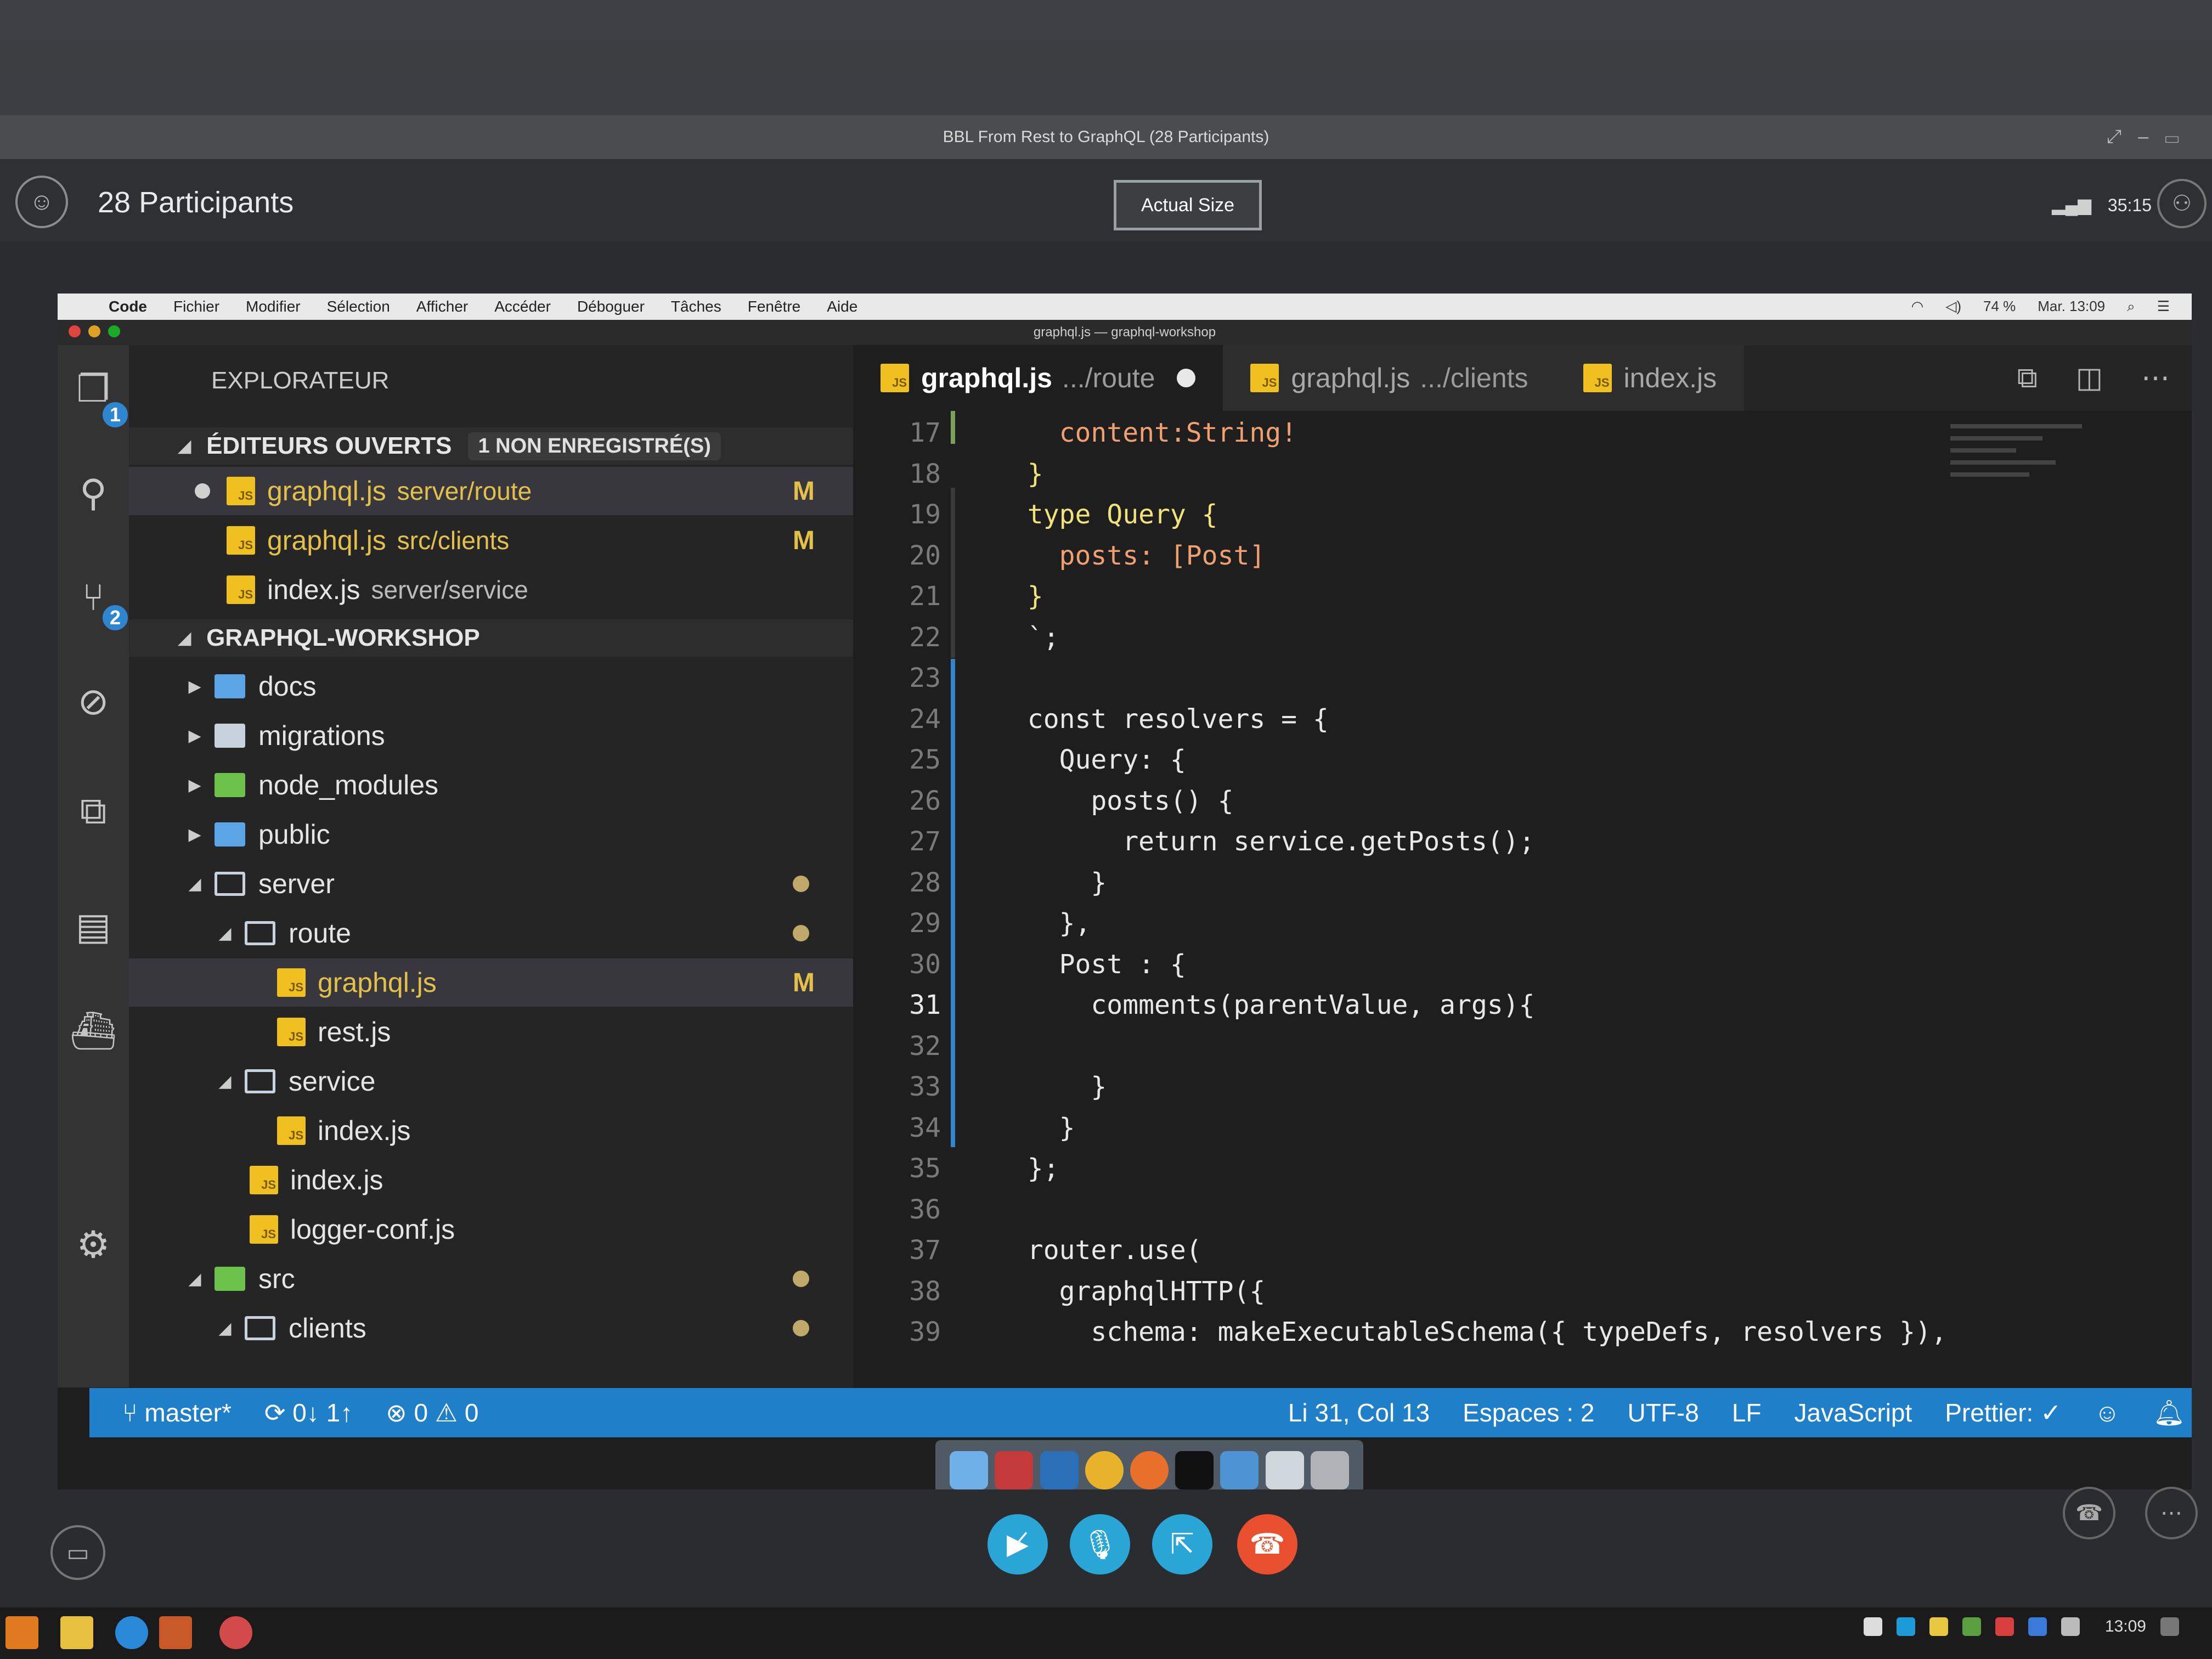 The width and height of the screenshot is (2212, 1659). Describe the element at coordinates (491, 1032) in the screenshot. I see `tree-file-rest-js: JS rest.js` at that location.